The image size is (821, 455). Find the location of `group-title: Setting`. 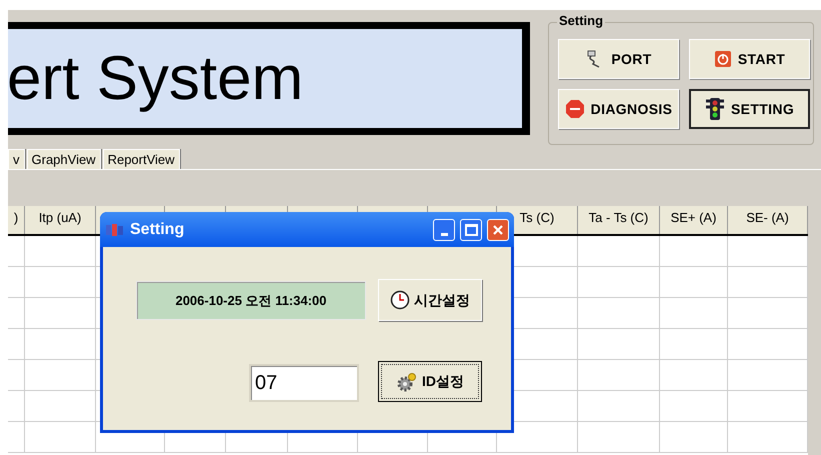

group-title: Setting is located at coordinates (581, 20).